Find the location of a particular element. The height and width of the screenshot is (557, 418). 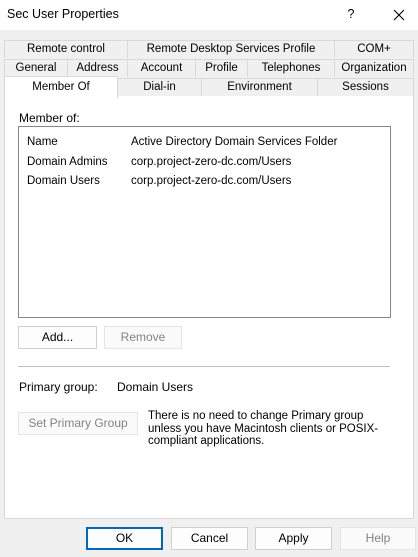

tab-com-plus: COM+ is located at coordinates (374, 49).